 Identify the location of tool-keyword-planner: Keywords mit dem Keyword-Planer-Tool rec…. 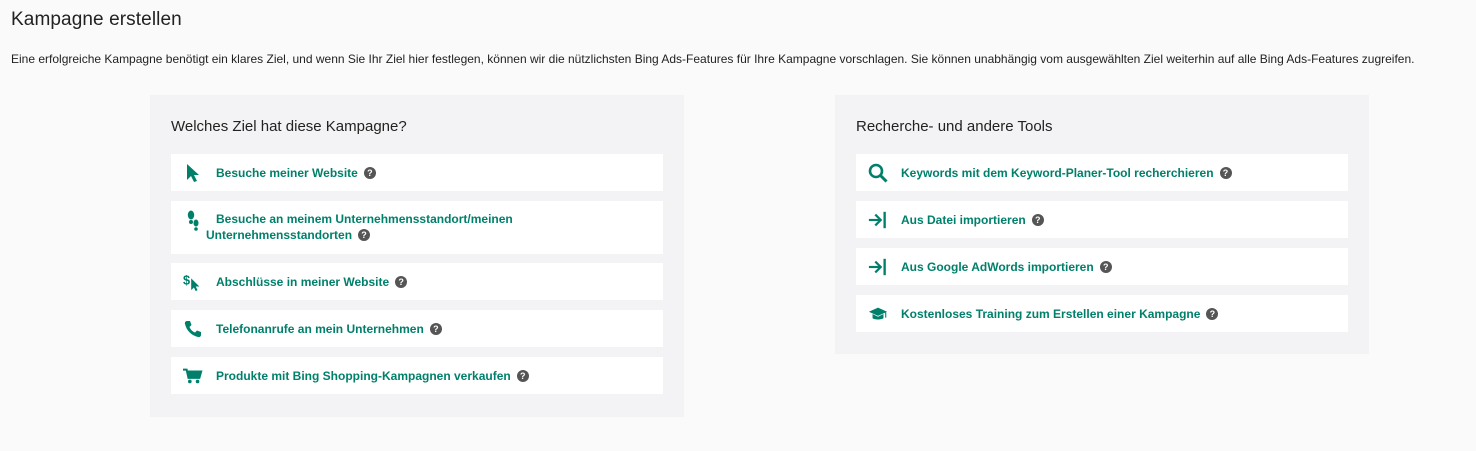
(1102, 172).